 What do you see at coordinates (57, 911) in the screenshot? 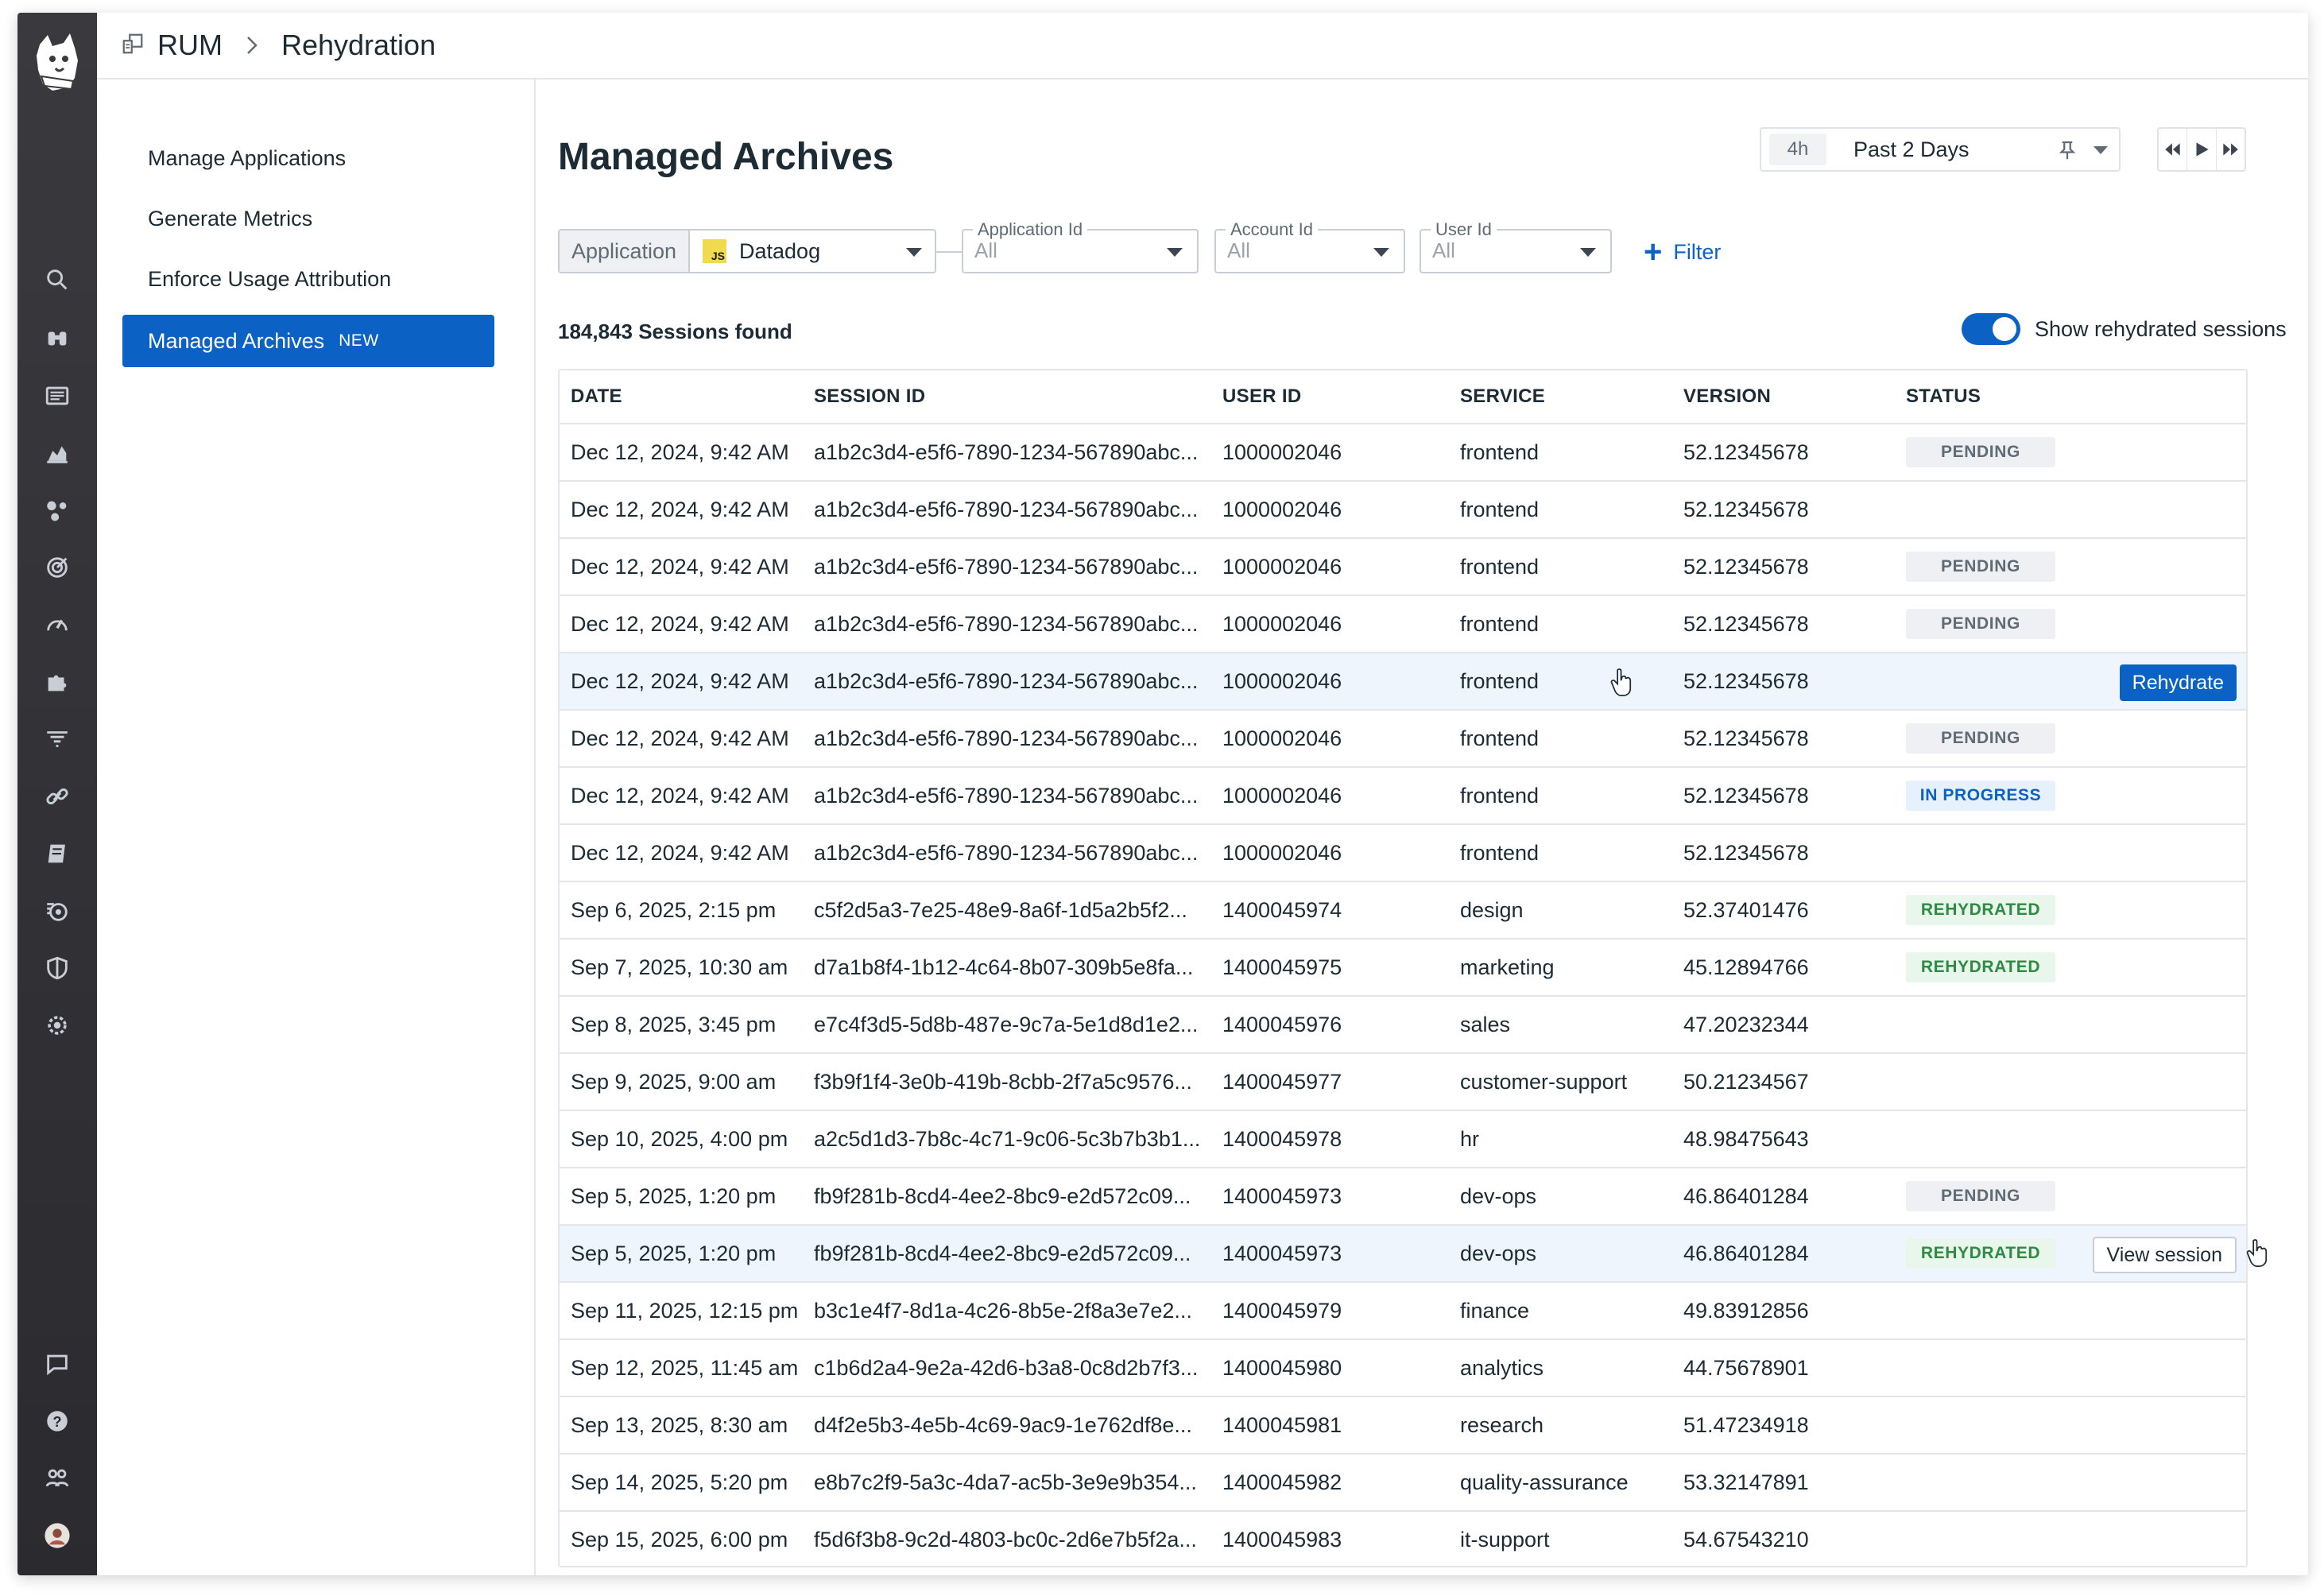
I see `watchdog-icon` at bounding box center [57, 911].